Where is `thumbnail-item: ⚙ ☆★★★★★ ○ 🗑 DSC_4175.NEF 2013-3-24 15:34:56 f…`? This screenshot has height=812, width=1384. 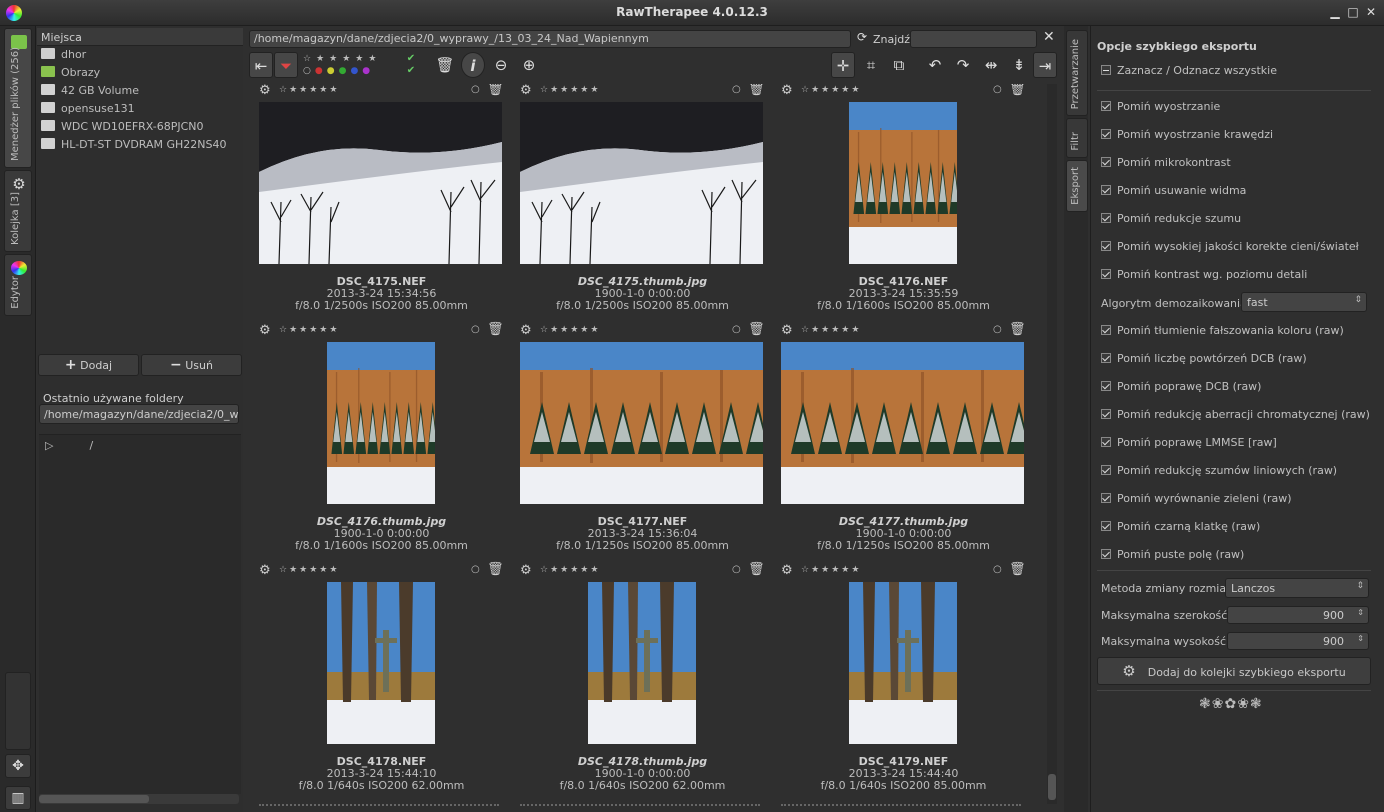 thumbnail-item: ⚙ ☆★★★★★ ○ 🗑 DSC_4175.NEF 2013-3-24 15:34:56 f… is located at coordinates (381, 204).